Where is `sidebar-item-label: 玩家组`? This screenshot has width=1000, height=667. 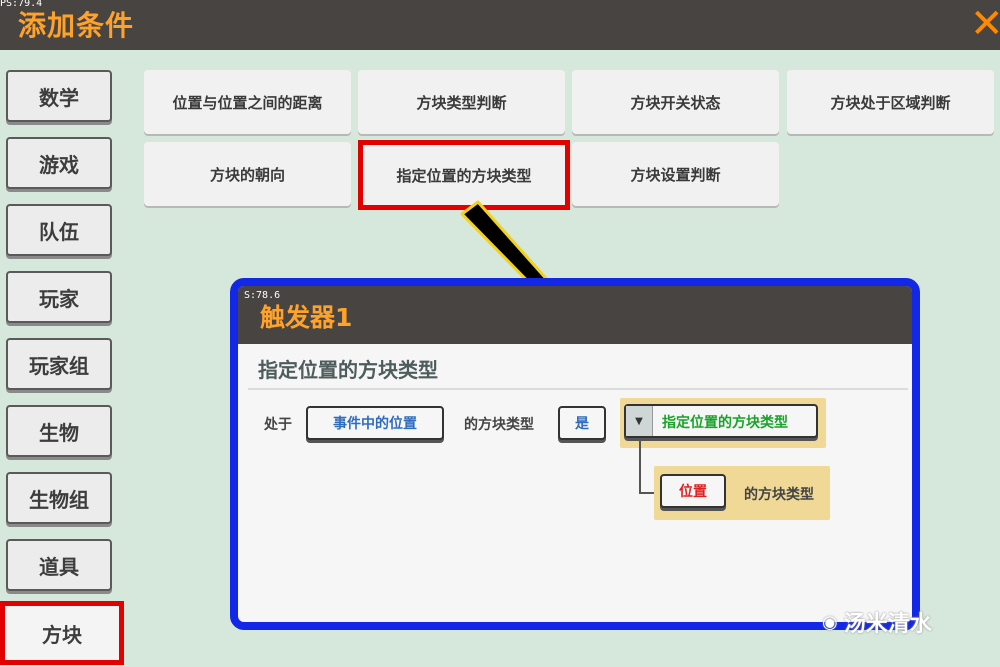
sidebar-item-label: 玩家组 is located at coordinates (59, 365).